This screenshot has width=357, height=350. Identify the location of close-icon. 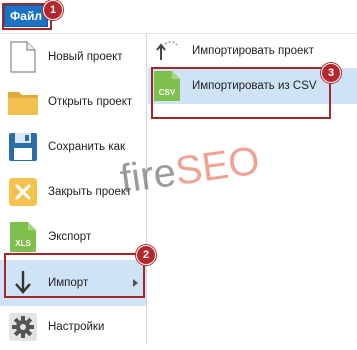
(23, 192).